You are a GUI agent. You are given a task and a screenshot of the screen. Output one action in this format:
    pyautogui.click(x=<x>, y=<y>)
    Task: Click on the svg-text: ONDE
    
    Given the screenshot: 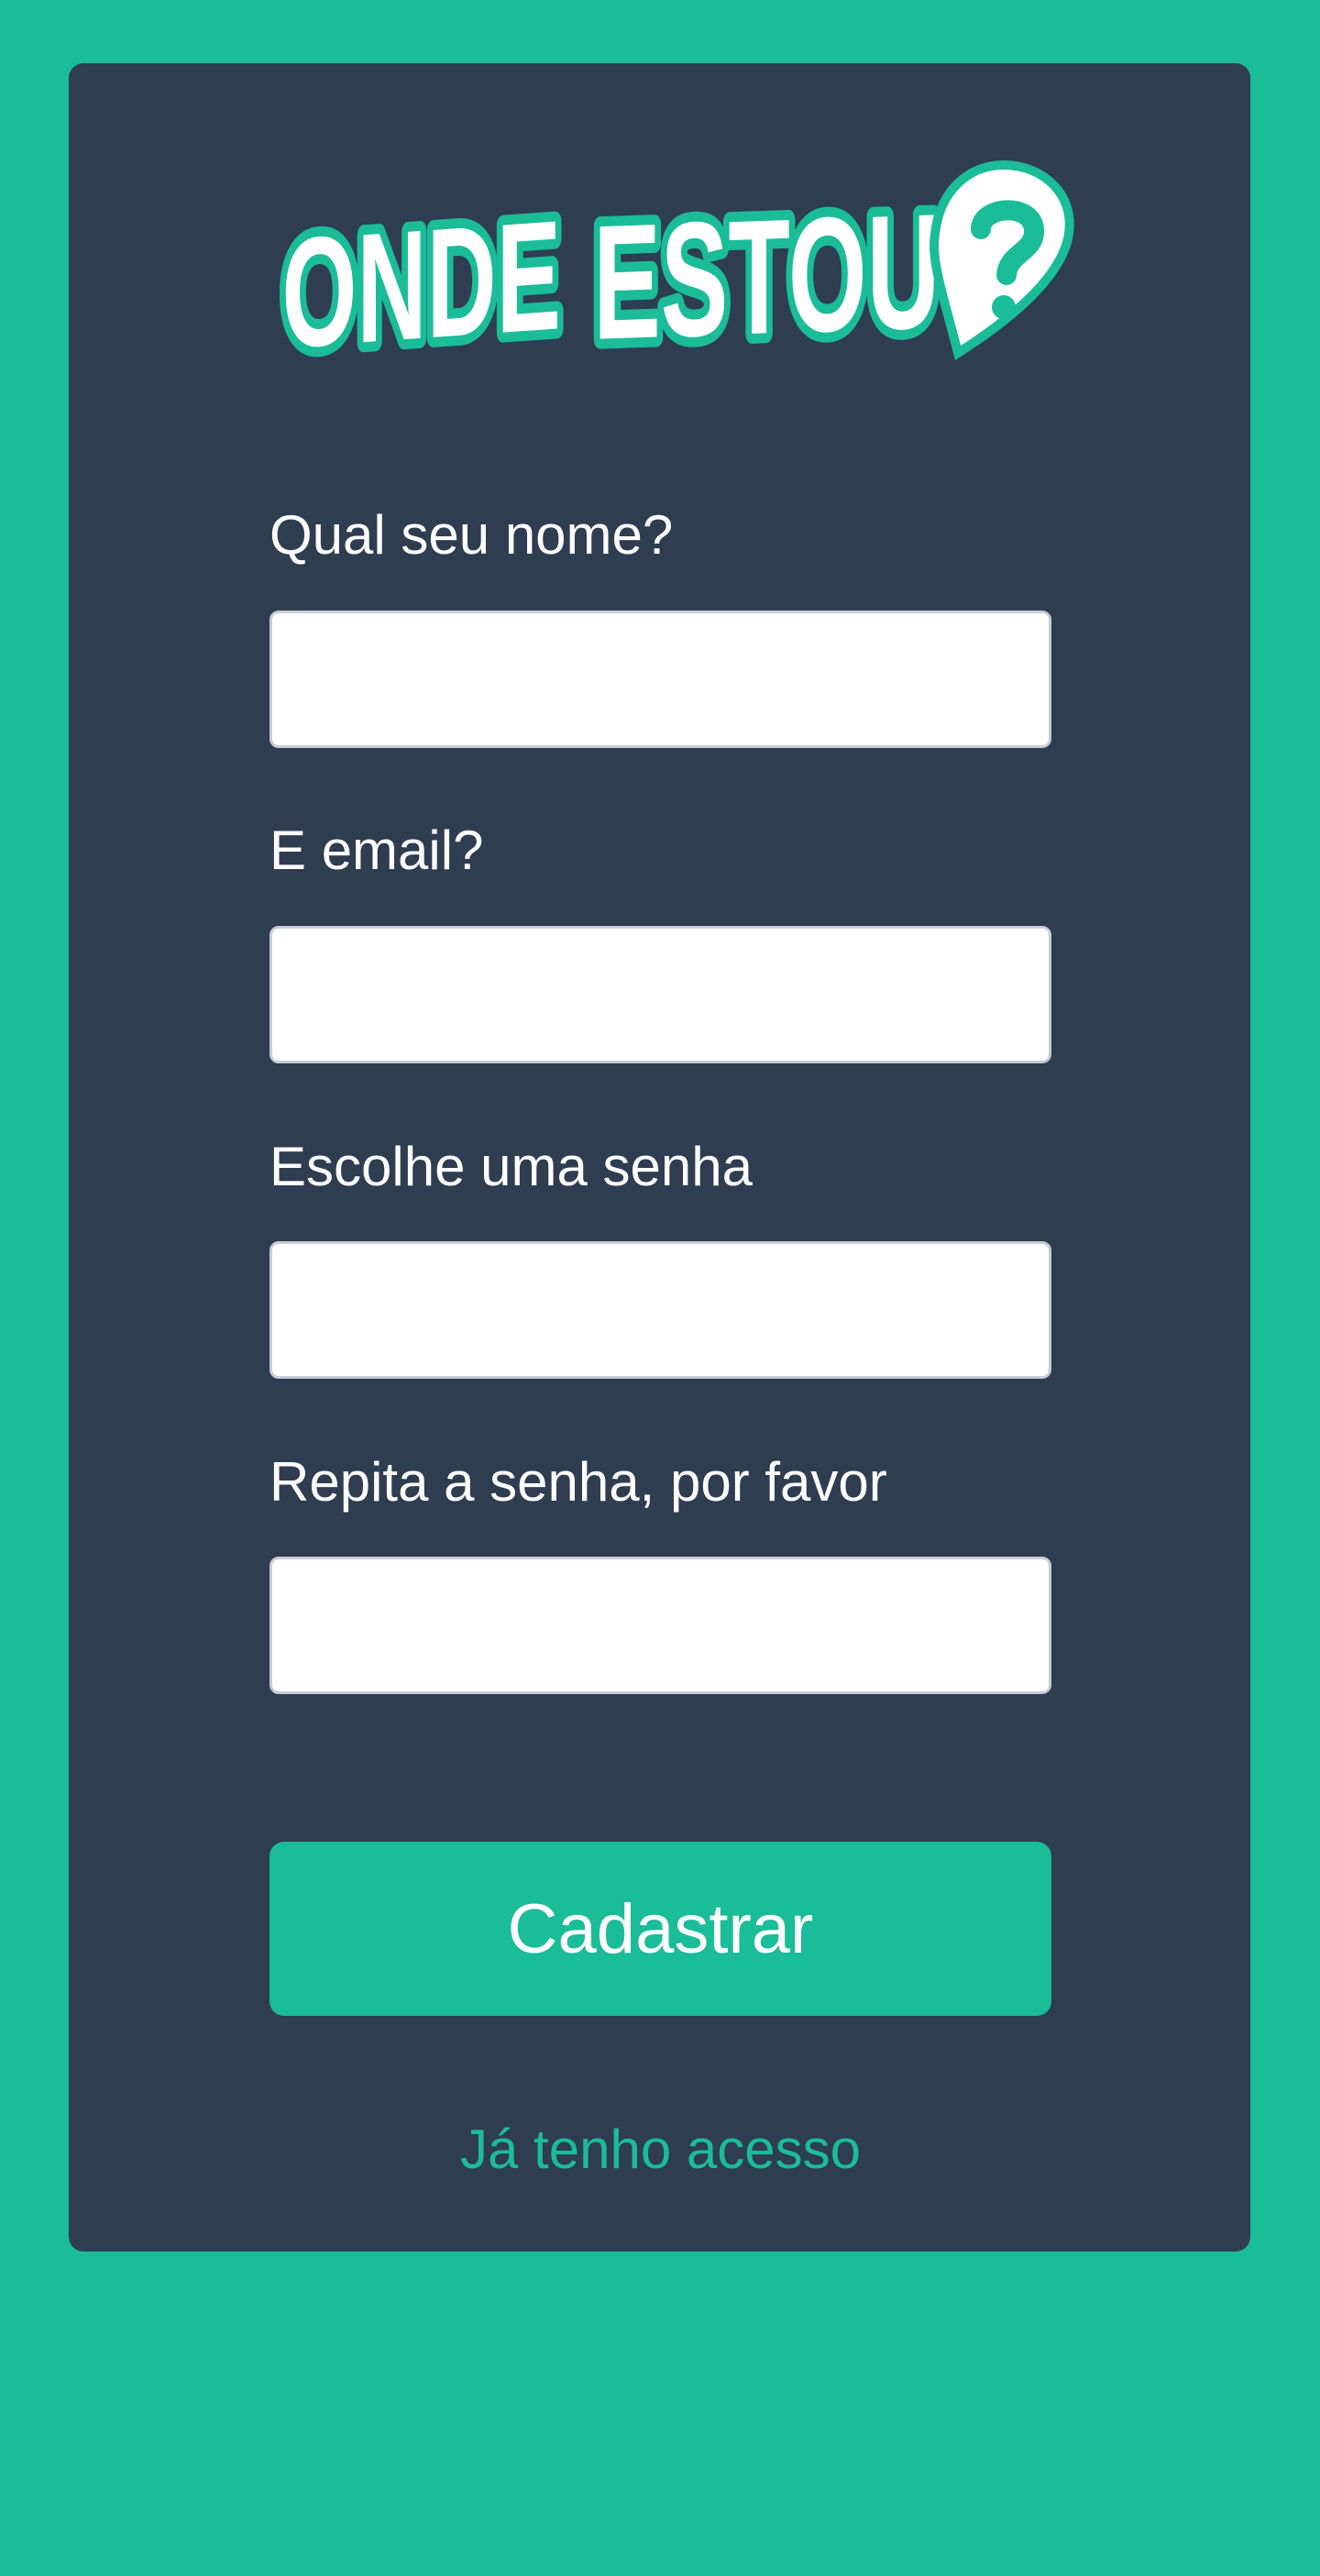 What is the action you would take?
    pyautogui.click(x=420, y=277)
    